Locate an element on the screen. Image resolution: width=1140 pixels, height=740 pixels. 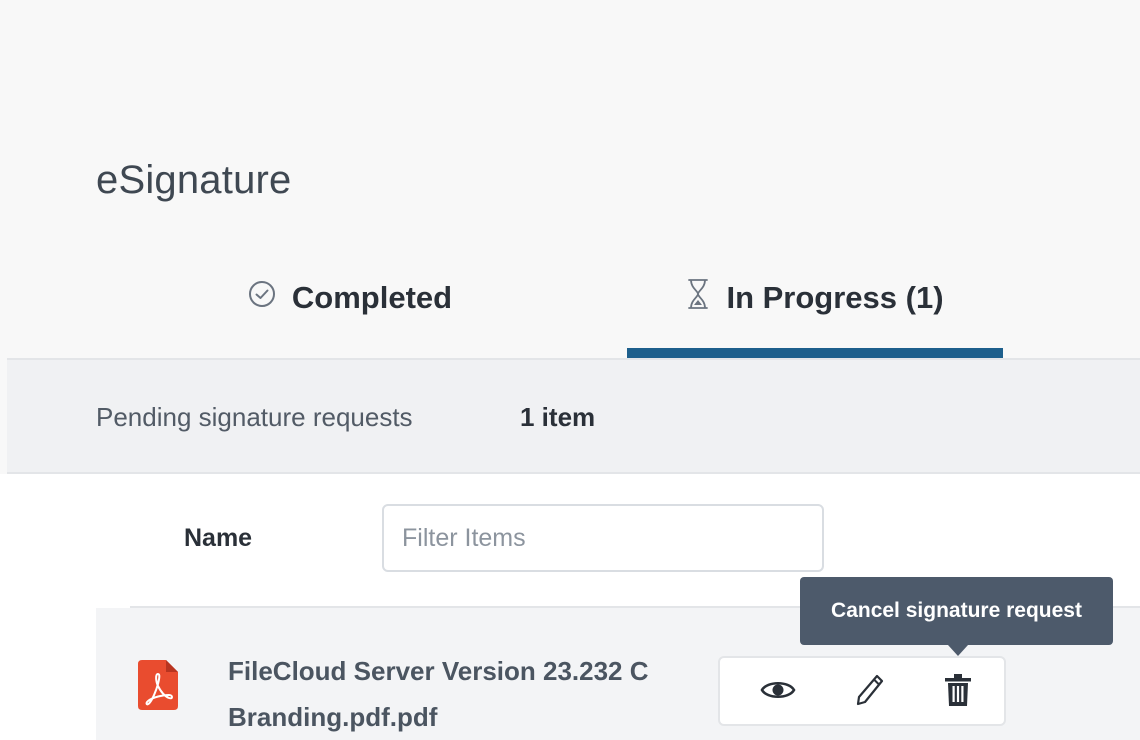
view-button is located at coordinates (778, 692).